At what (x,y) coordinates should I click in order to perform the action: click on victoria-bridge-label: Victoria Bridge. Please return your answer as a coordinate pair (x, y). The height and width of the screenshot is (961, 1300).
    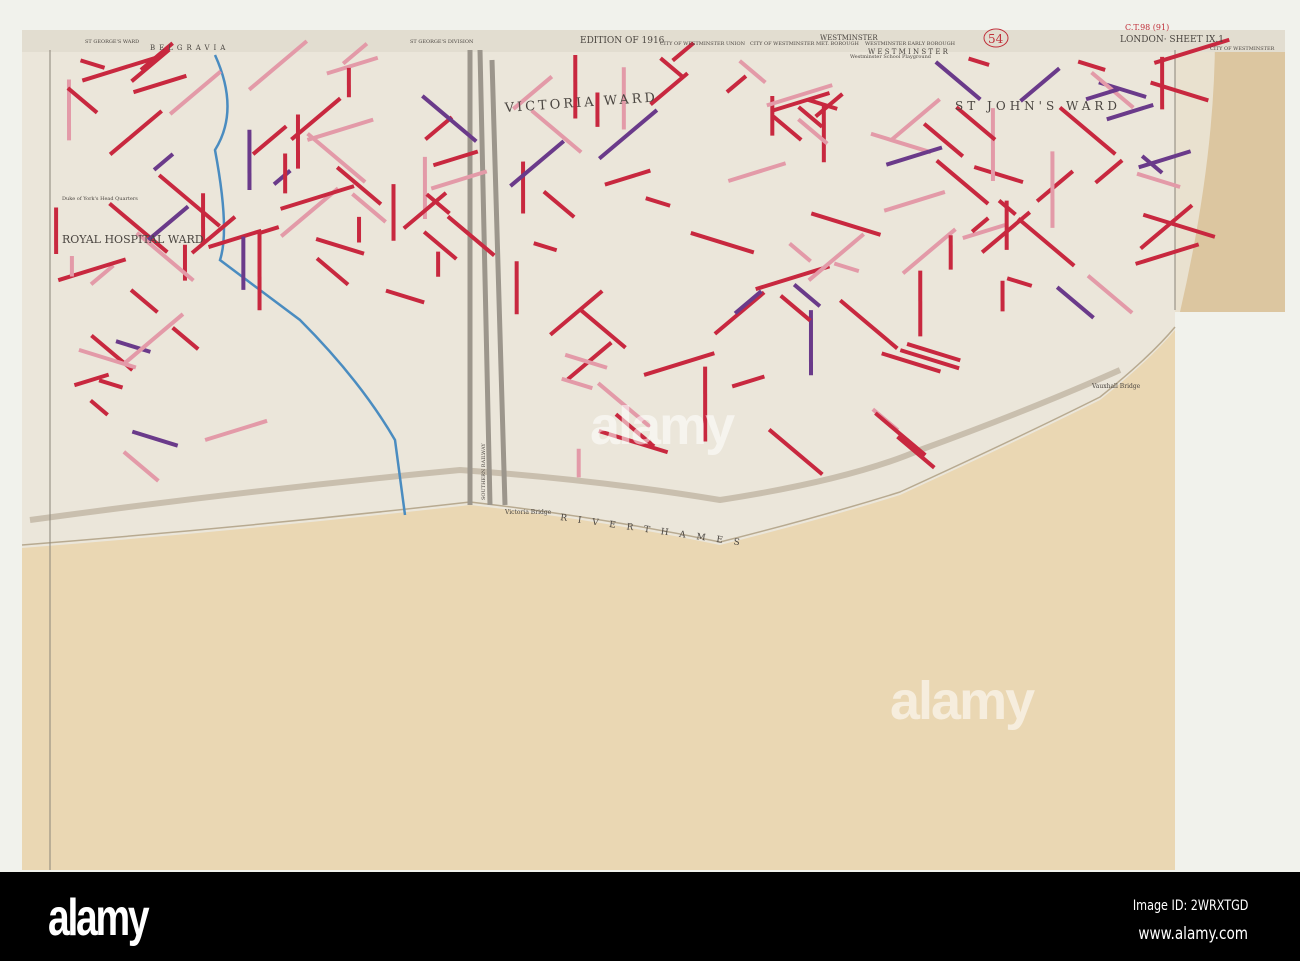
    Looking at the image, I should click on (528, 512).